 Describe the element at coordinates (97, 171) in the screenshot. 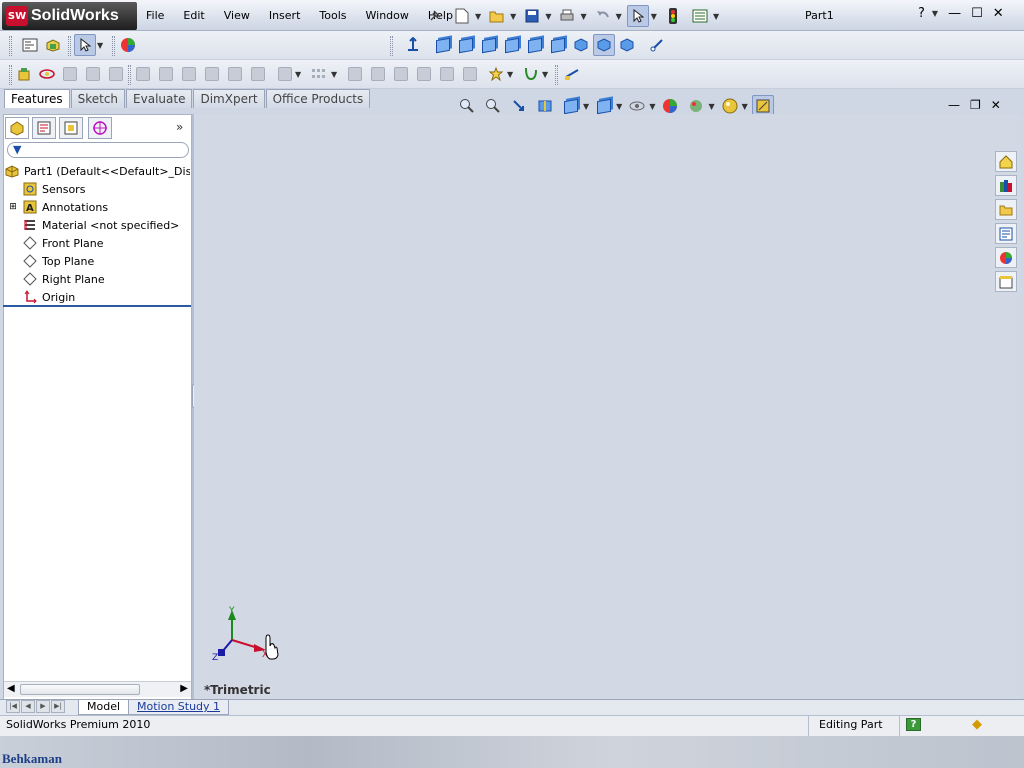

I see `tree-root-part: Part1 (Default<<Default>_Displa` at that location.